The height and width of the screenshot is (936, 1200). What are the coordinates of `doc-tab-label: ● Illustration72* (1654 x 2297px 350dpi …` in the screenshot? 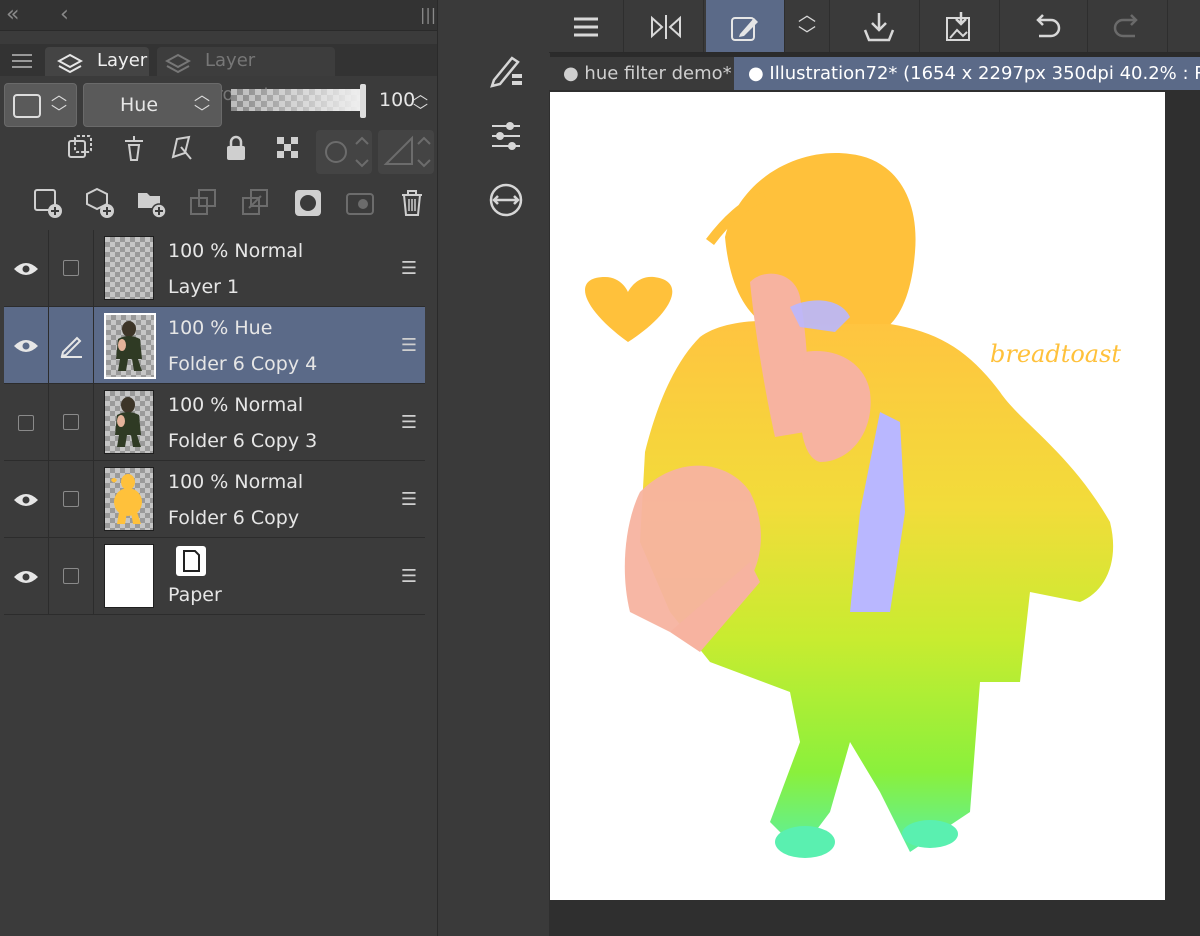 It's located at (974, 73).